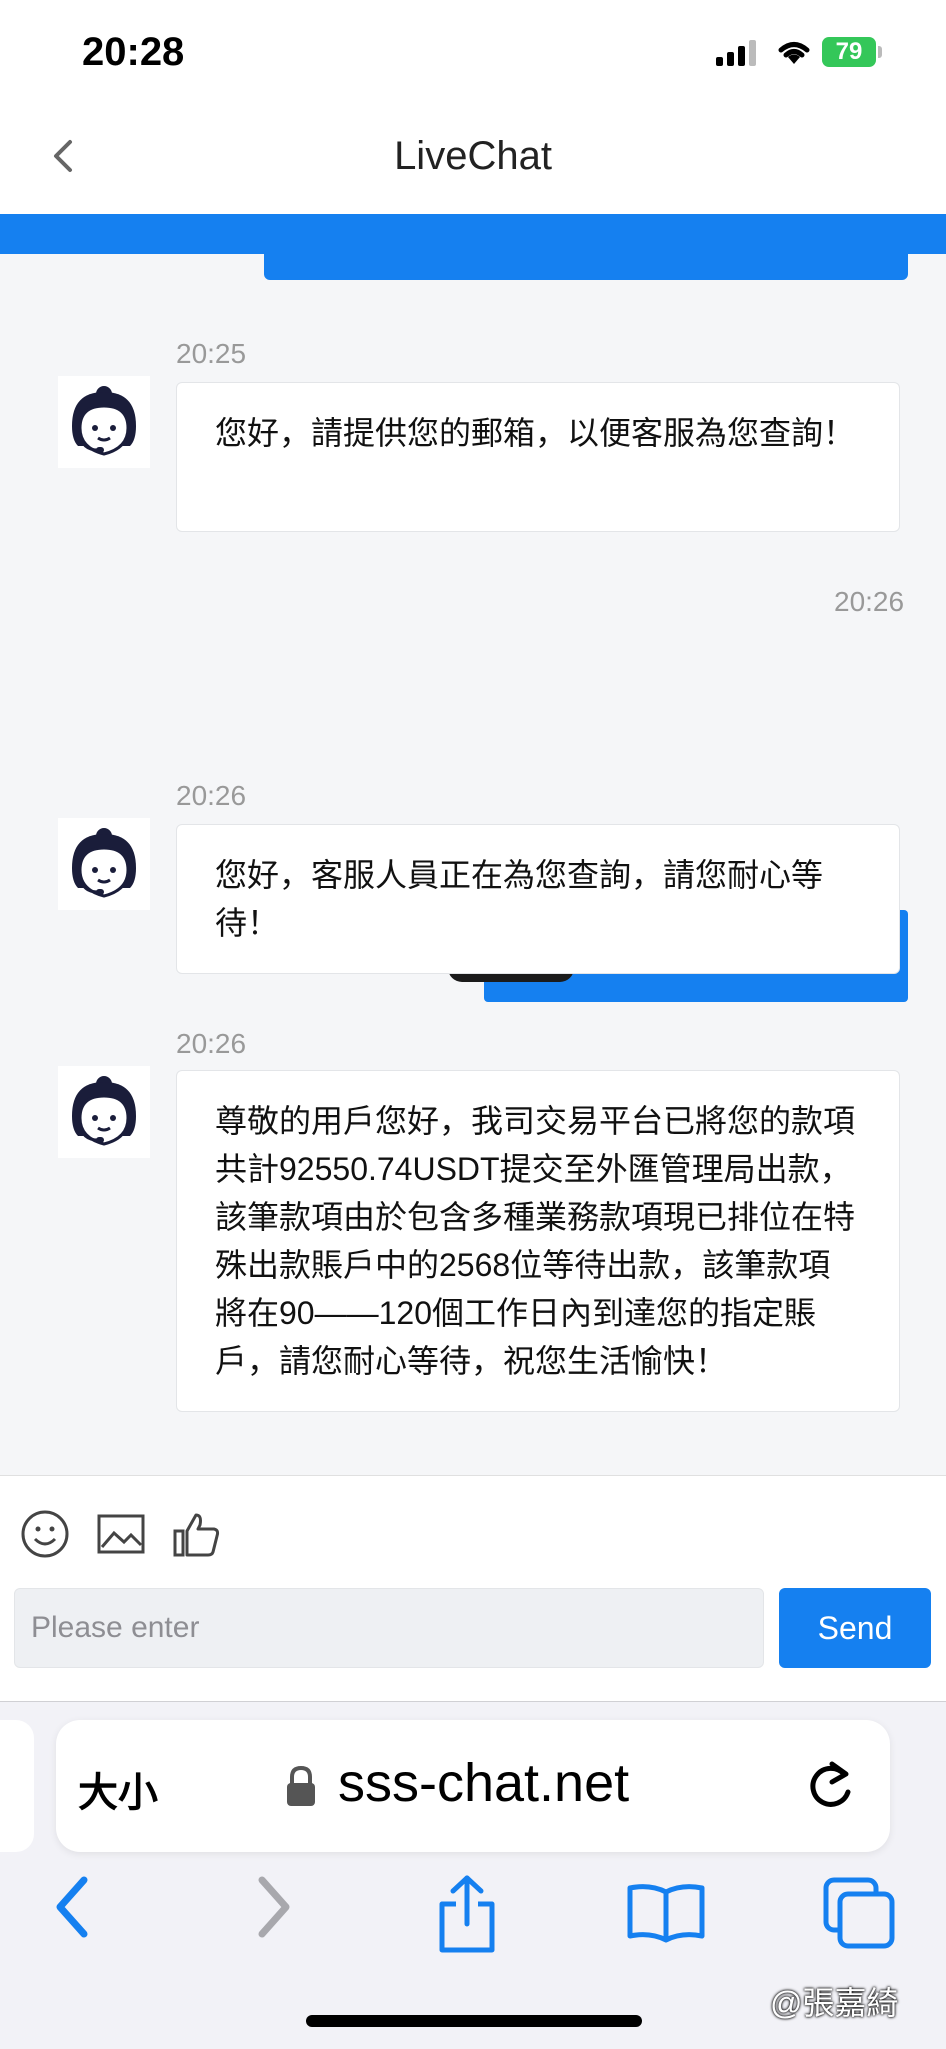 The width and height of the screenshot is (946, 2049). Describe the element at coordinates (121, 1534) in the screenshot. I see `image-icon` at that location.